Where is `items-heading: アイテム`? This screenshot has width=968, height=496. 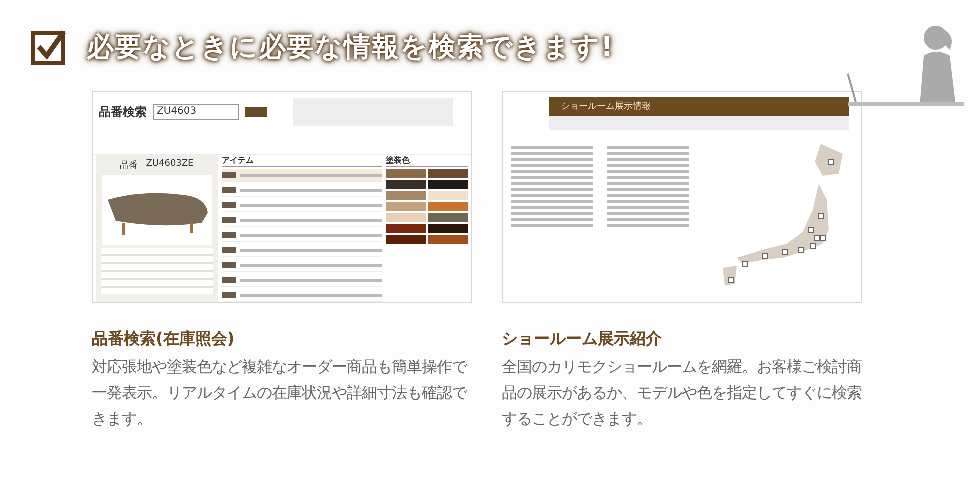 items-heading: アイテム is located at coordinates (302, 161).